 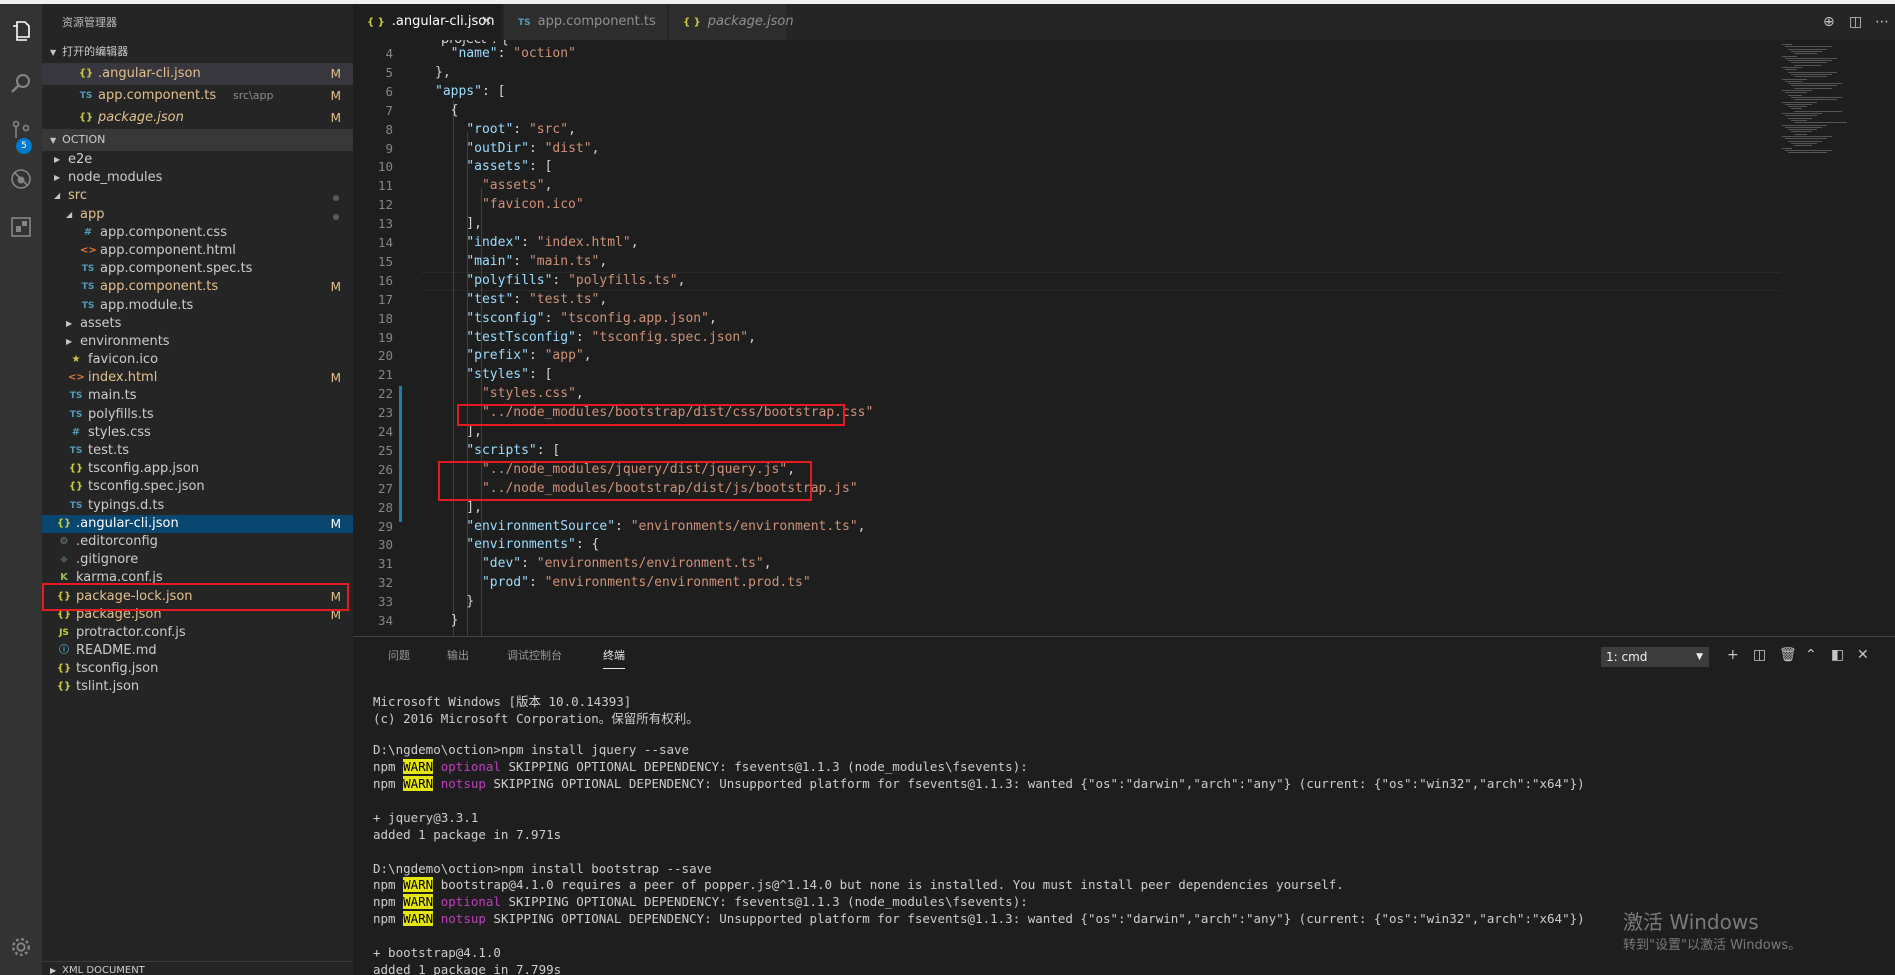 What do you see at coordinates (197, 433) in the screenshot?
I see `tree-file: # styles.css` at bounding box center [197, 433].